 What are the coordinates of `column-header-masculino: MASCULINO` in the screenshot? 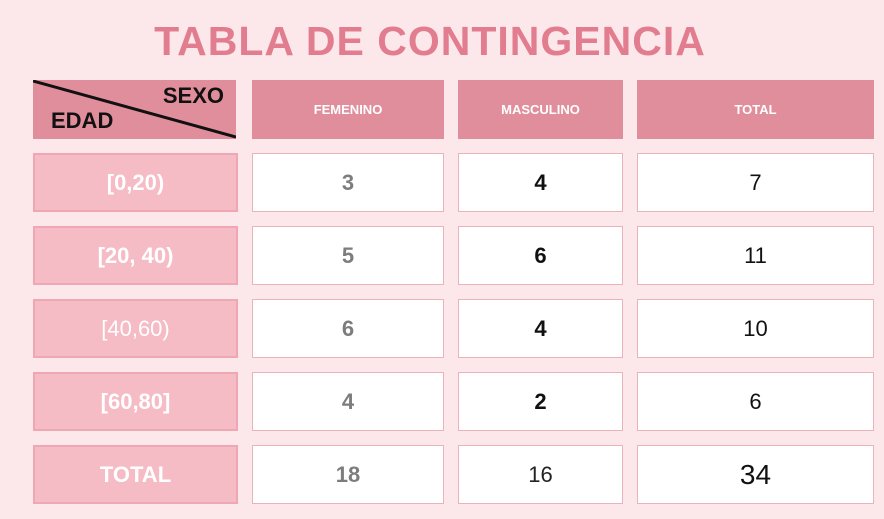 It's located at (540, 109).